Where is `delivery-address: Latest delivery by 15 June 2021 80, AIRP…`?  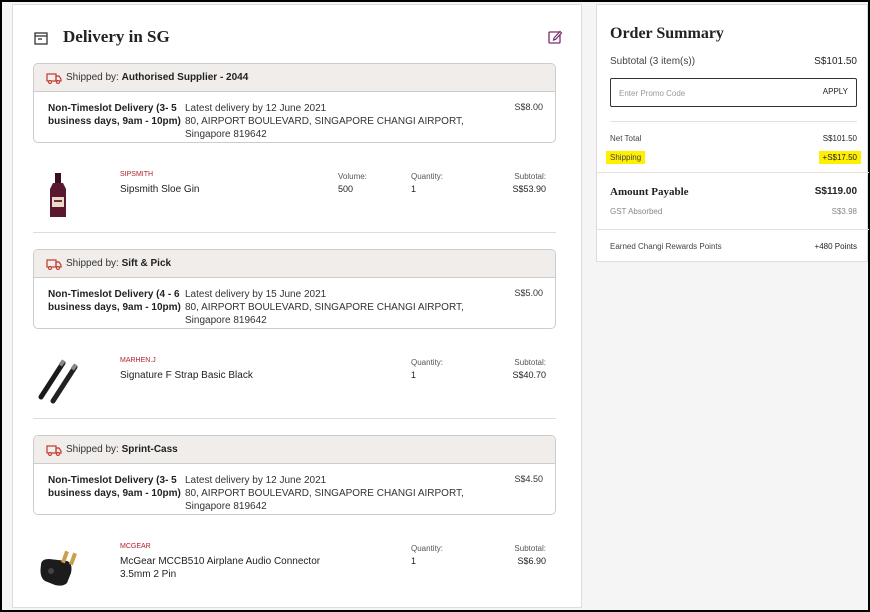 delivery-address: Latest delivery by 15 June 2021 80, AIRP… is located at coordinates (324, 307).